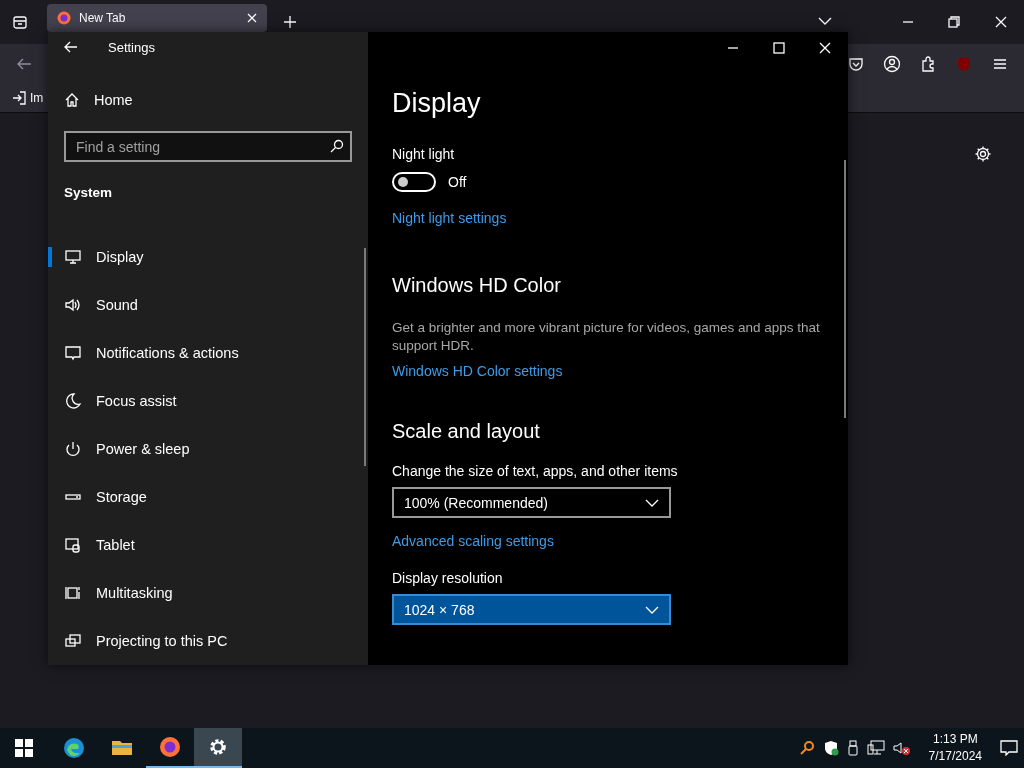 The image size is (1024, 768). What do you see at coordinates (424, 154) in the screenshot?
I see `setting-label: Night light` at bounding box center [424, 154].